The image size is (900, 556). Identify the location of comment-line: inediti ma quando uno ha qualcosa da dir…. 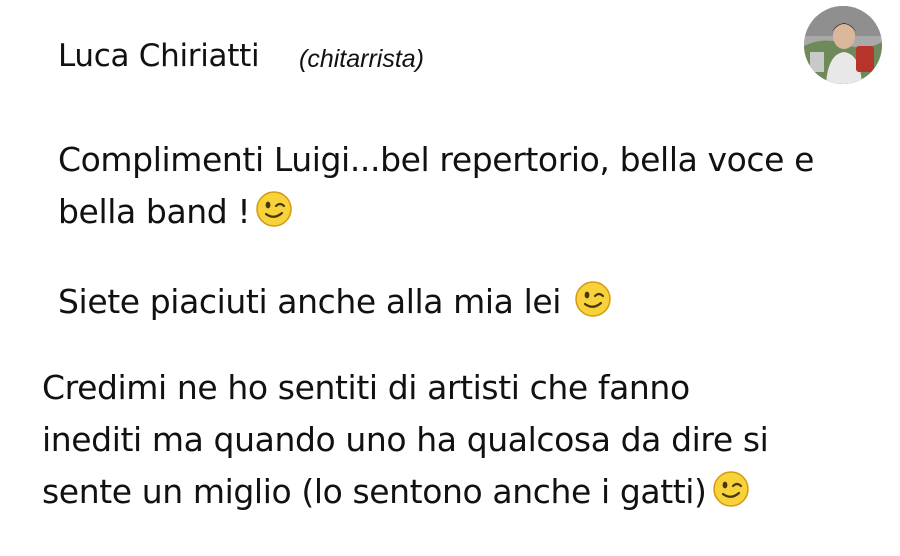
(405, 440).